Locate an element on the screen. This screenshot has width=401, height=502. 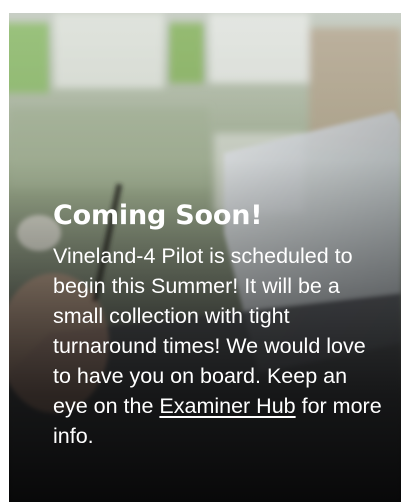
promo-title: Coming Soon! is located at coordinates (158, 215).